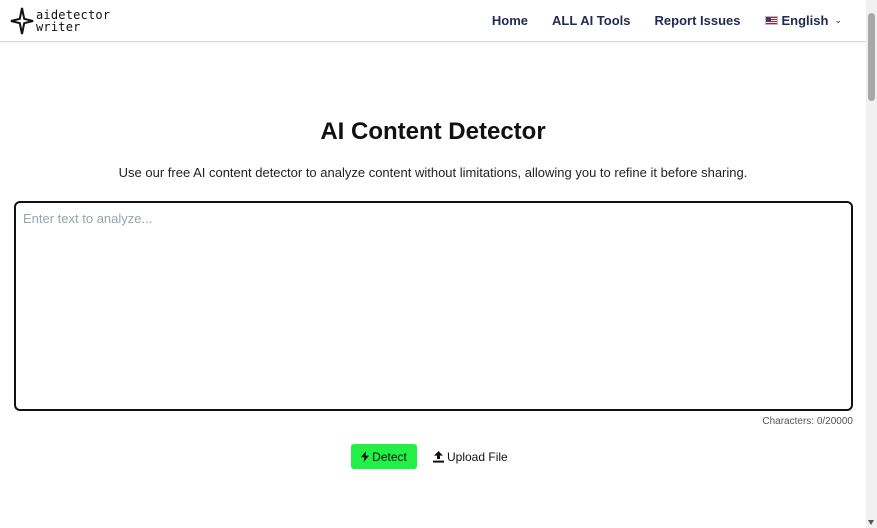  Describe the element at coordinates (838, 20) in the screenshot. I see `chevron-down-icon: ⌄` at that location.